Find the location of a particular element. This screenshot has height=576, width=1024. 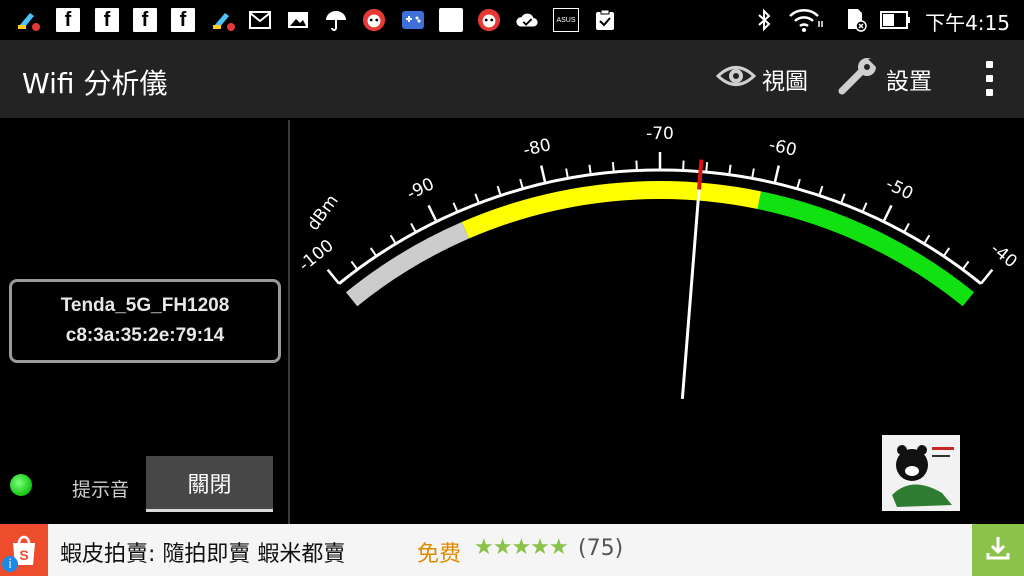

network-bssid: c8:3a:35:2e:79:14 is located at coordinates (145, 335).